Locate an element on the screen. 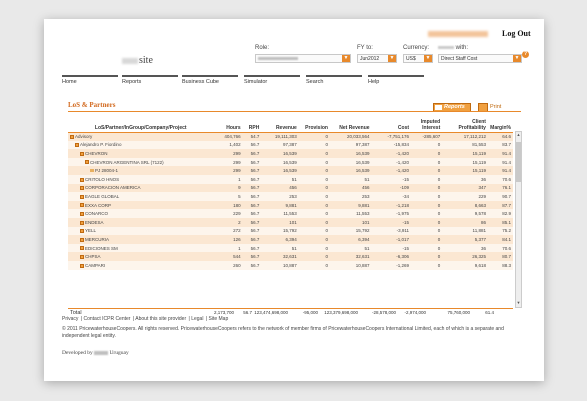  row-name-cell: CHEVRON is located at coordinates (141, 153).